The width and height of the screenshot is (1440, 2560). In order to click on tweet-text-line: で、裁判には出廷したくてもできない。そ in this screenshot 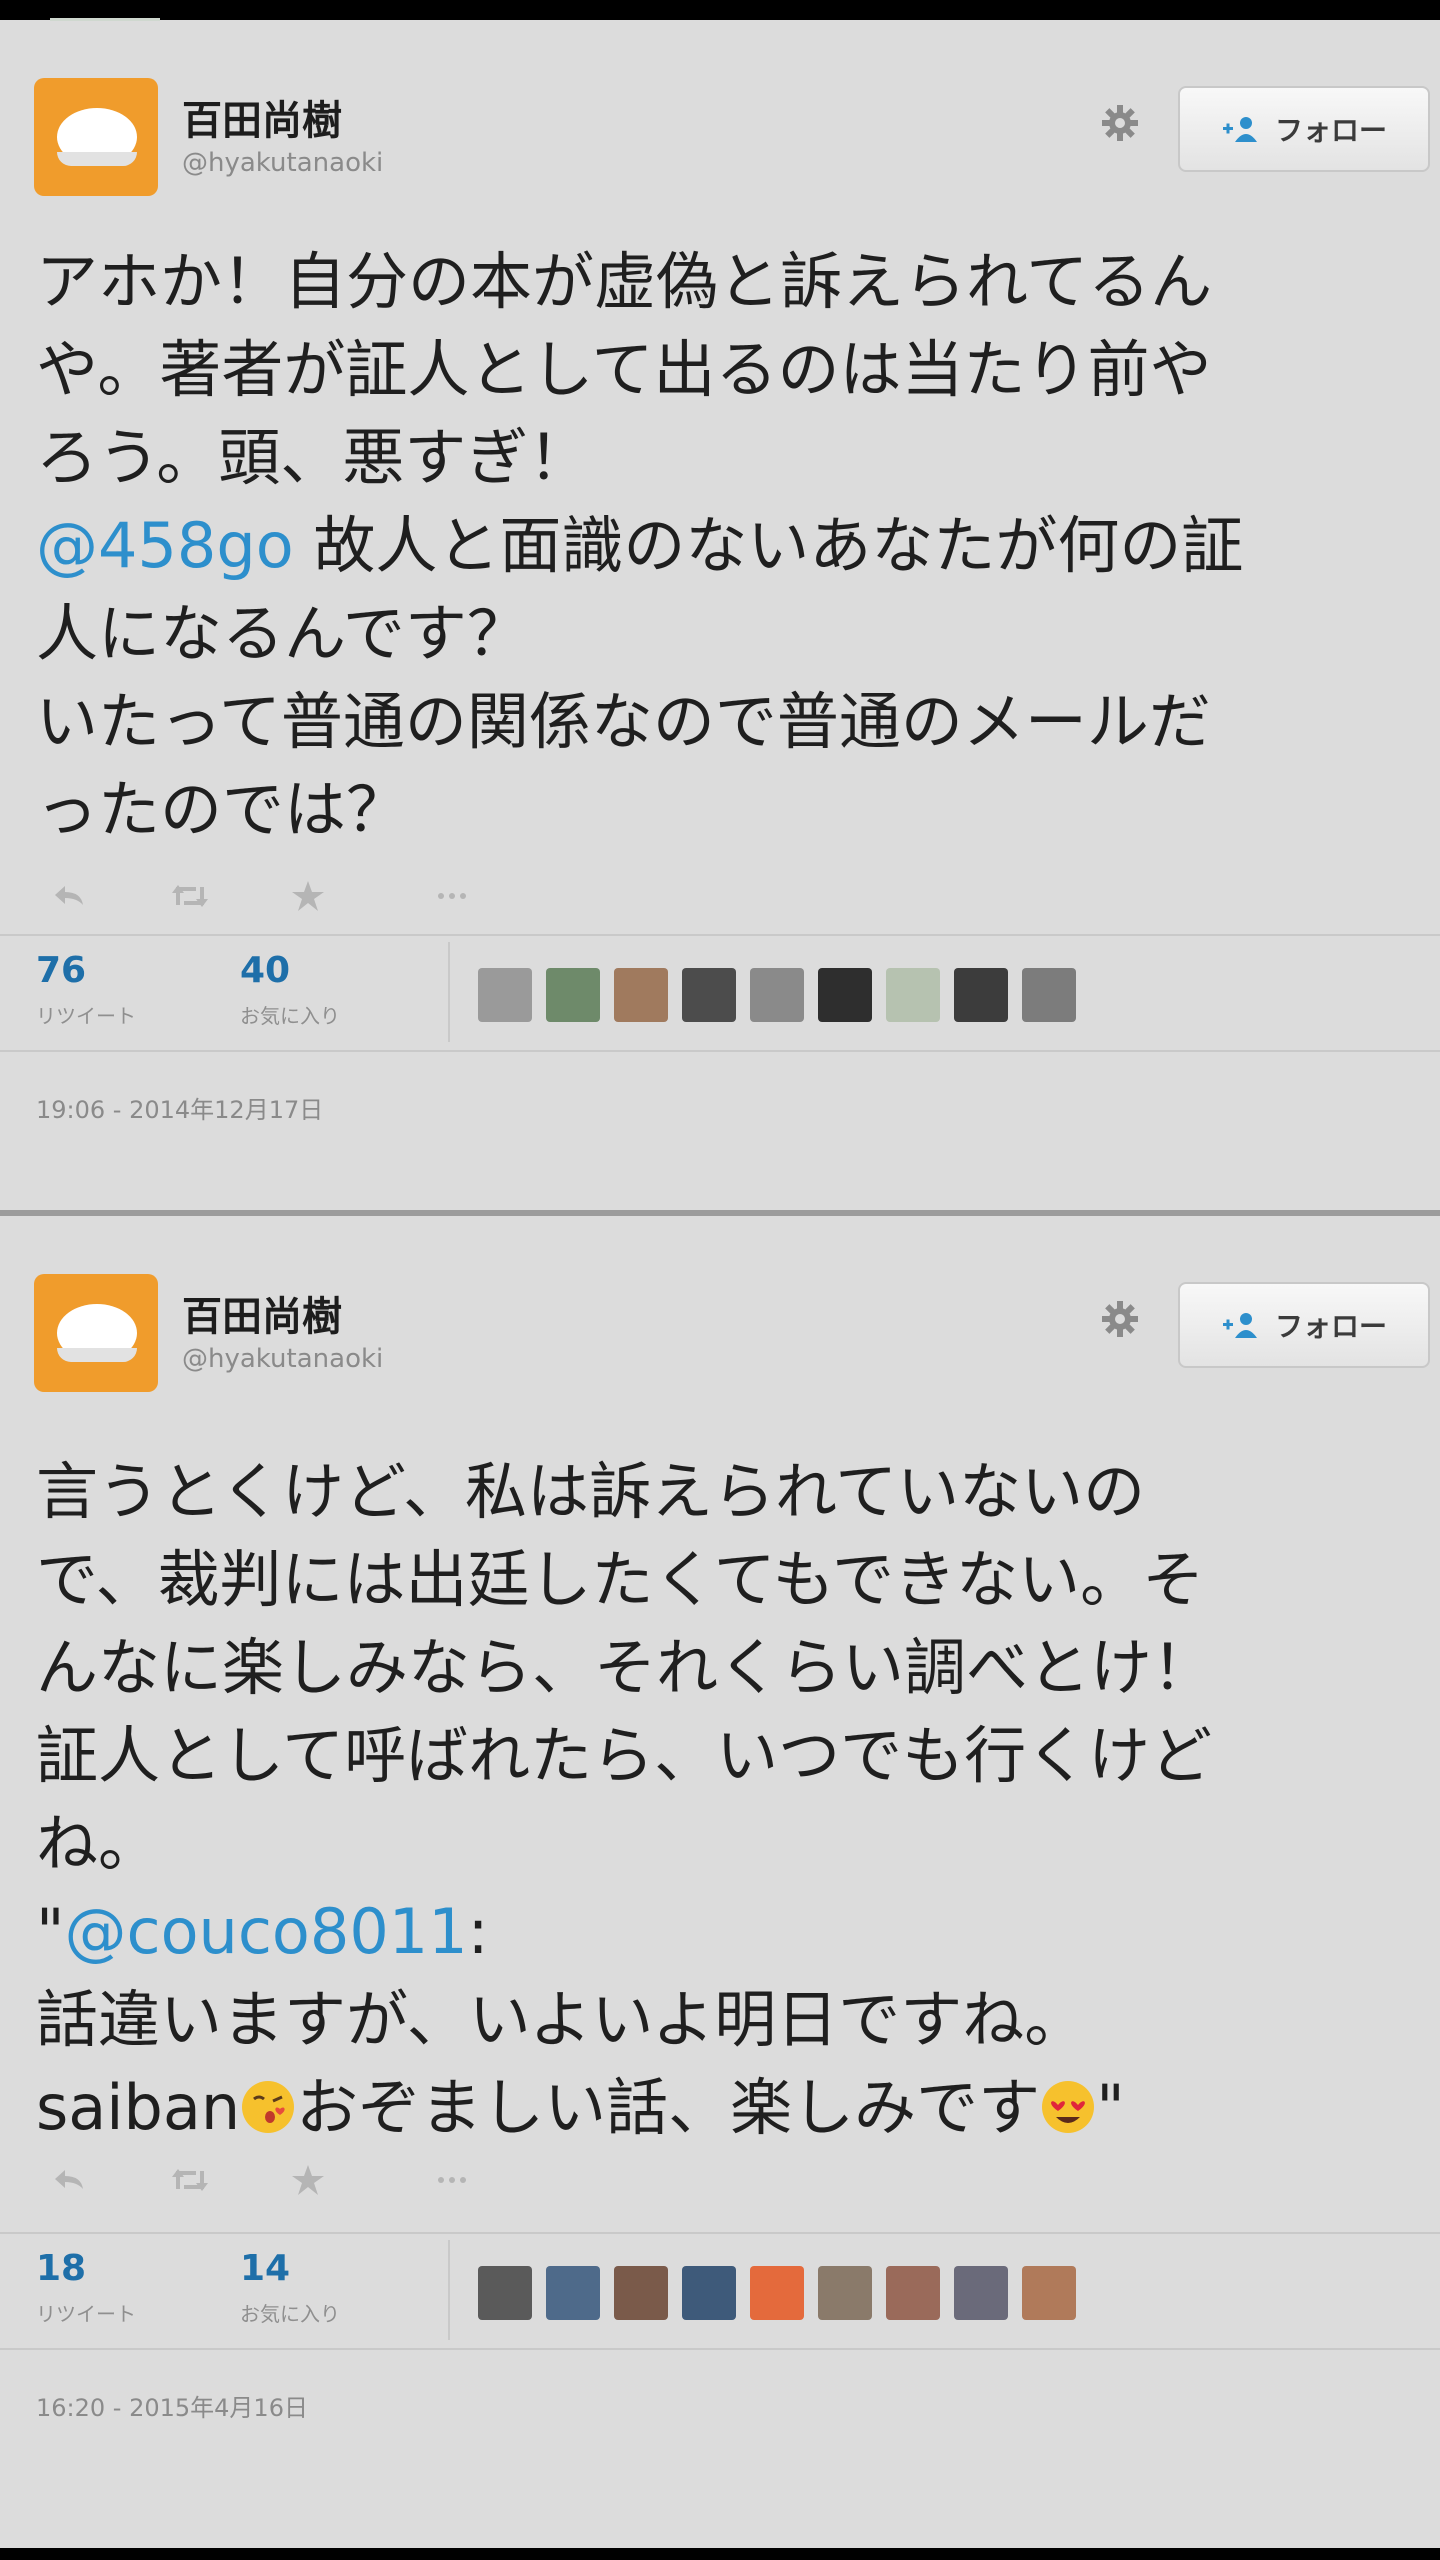, I will do `click(726, 1580)`.